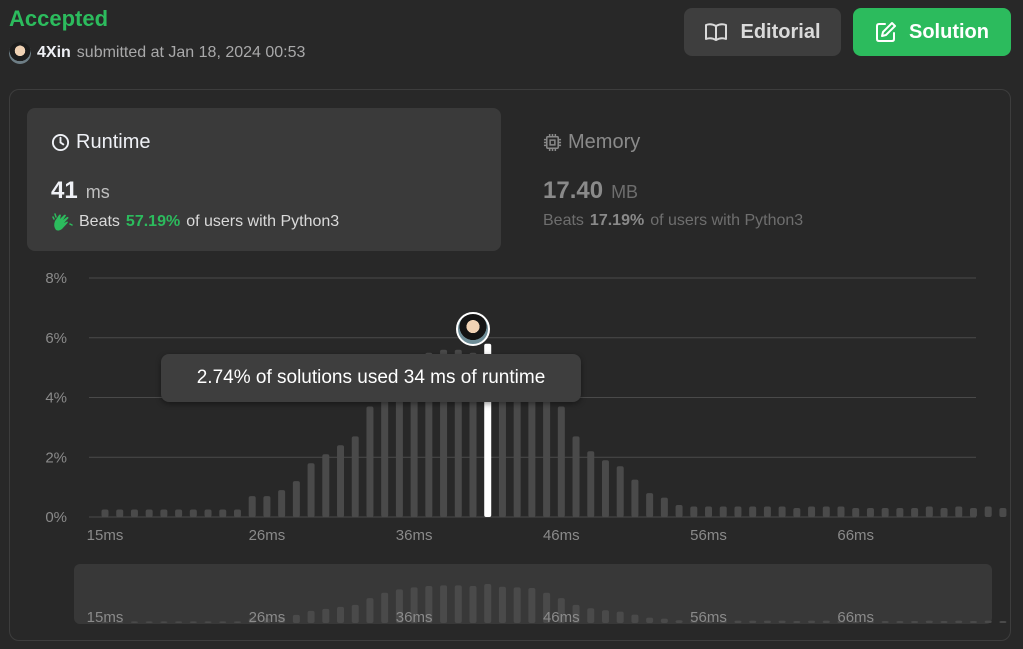  Describe the element at coordinates (708, 535) in the screenshot. I see `x-tick-label: 56ms` at that location.